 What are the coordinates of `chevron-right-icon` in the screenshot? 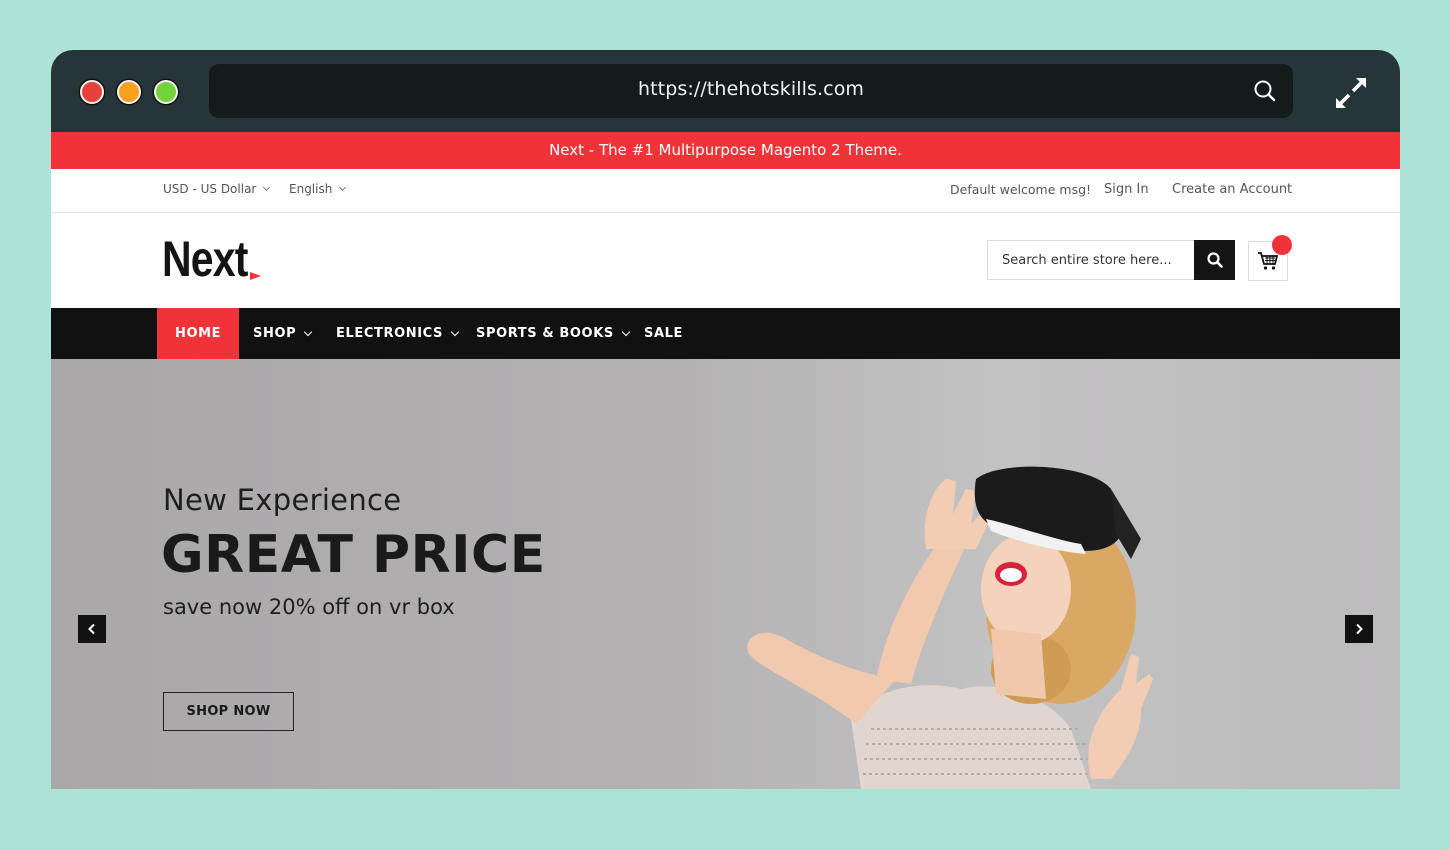 It's located at (1359, 629).